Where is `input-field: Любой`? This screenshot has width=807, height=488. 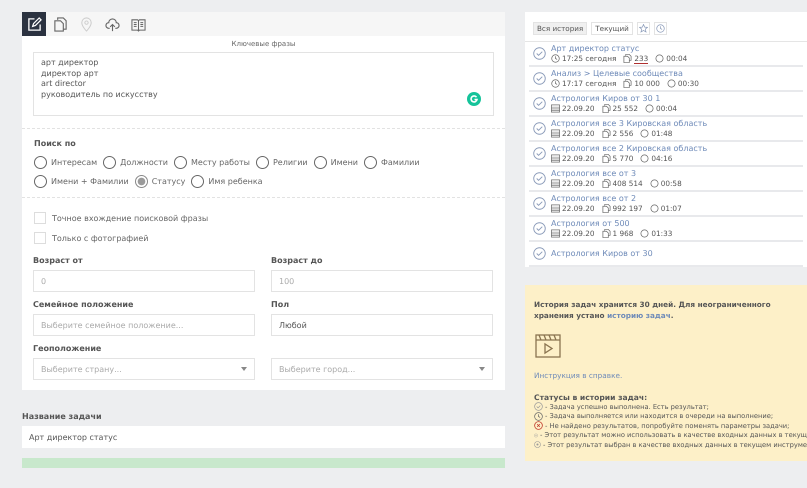
input-field: Любой is located at coordinates (382, 325).